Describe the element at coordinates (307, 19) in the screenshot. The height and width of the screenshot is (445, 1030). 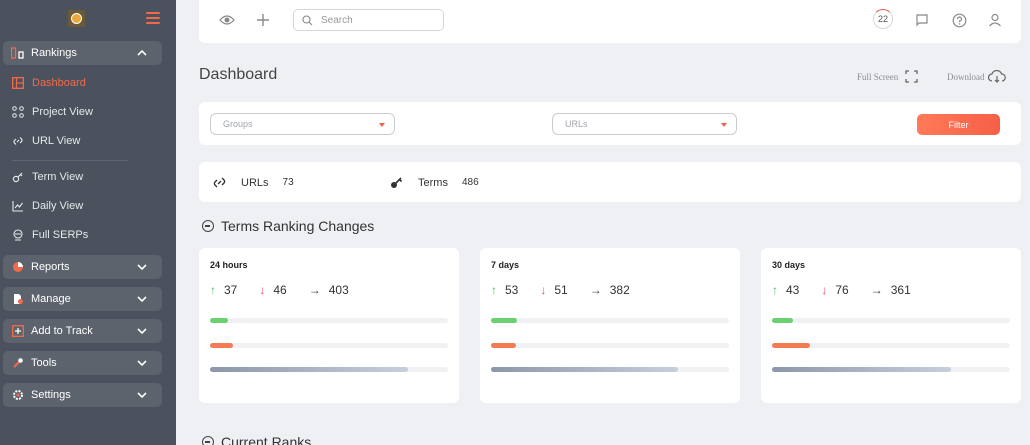
I see `search-icon` at that location.